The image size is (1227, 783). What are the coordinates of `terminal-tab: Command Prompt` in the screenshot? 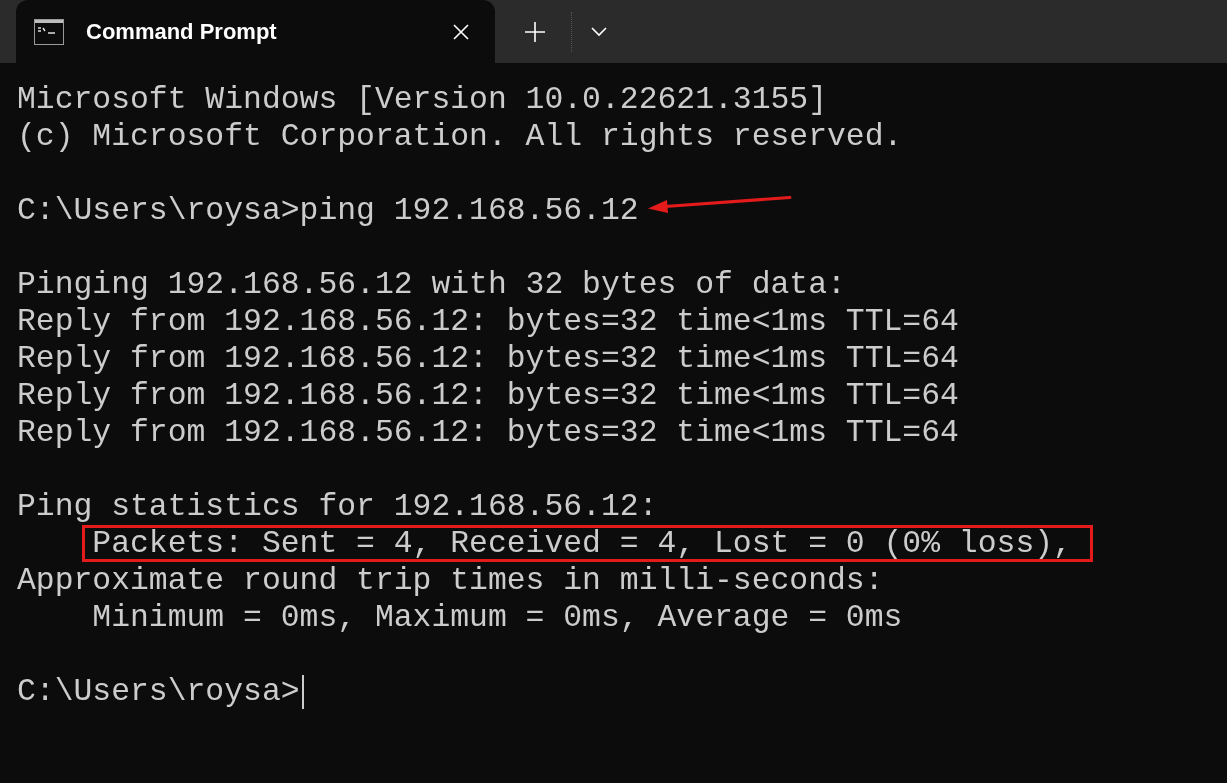 It's located at (255, 31).